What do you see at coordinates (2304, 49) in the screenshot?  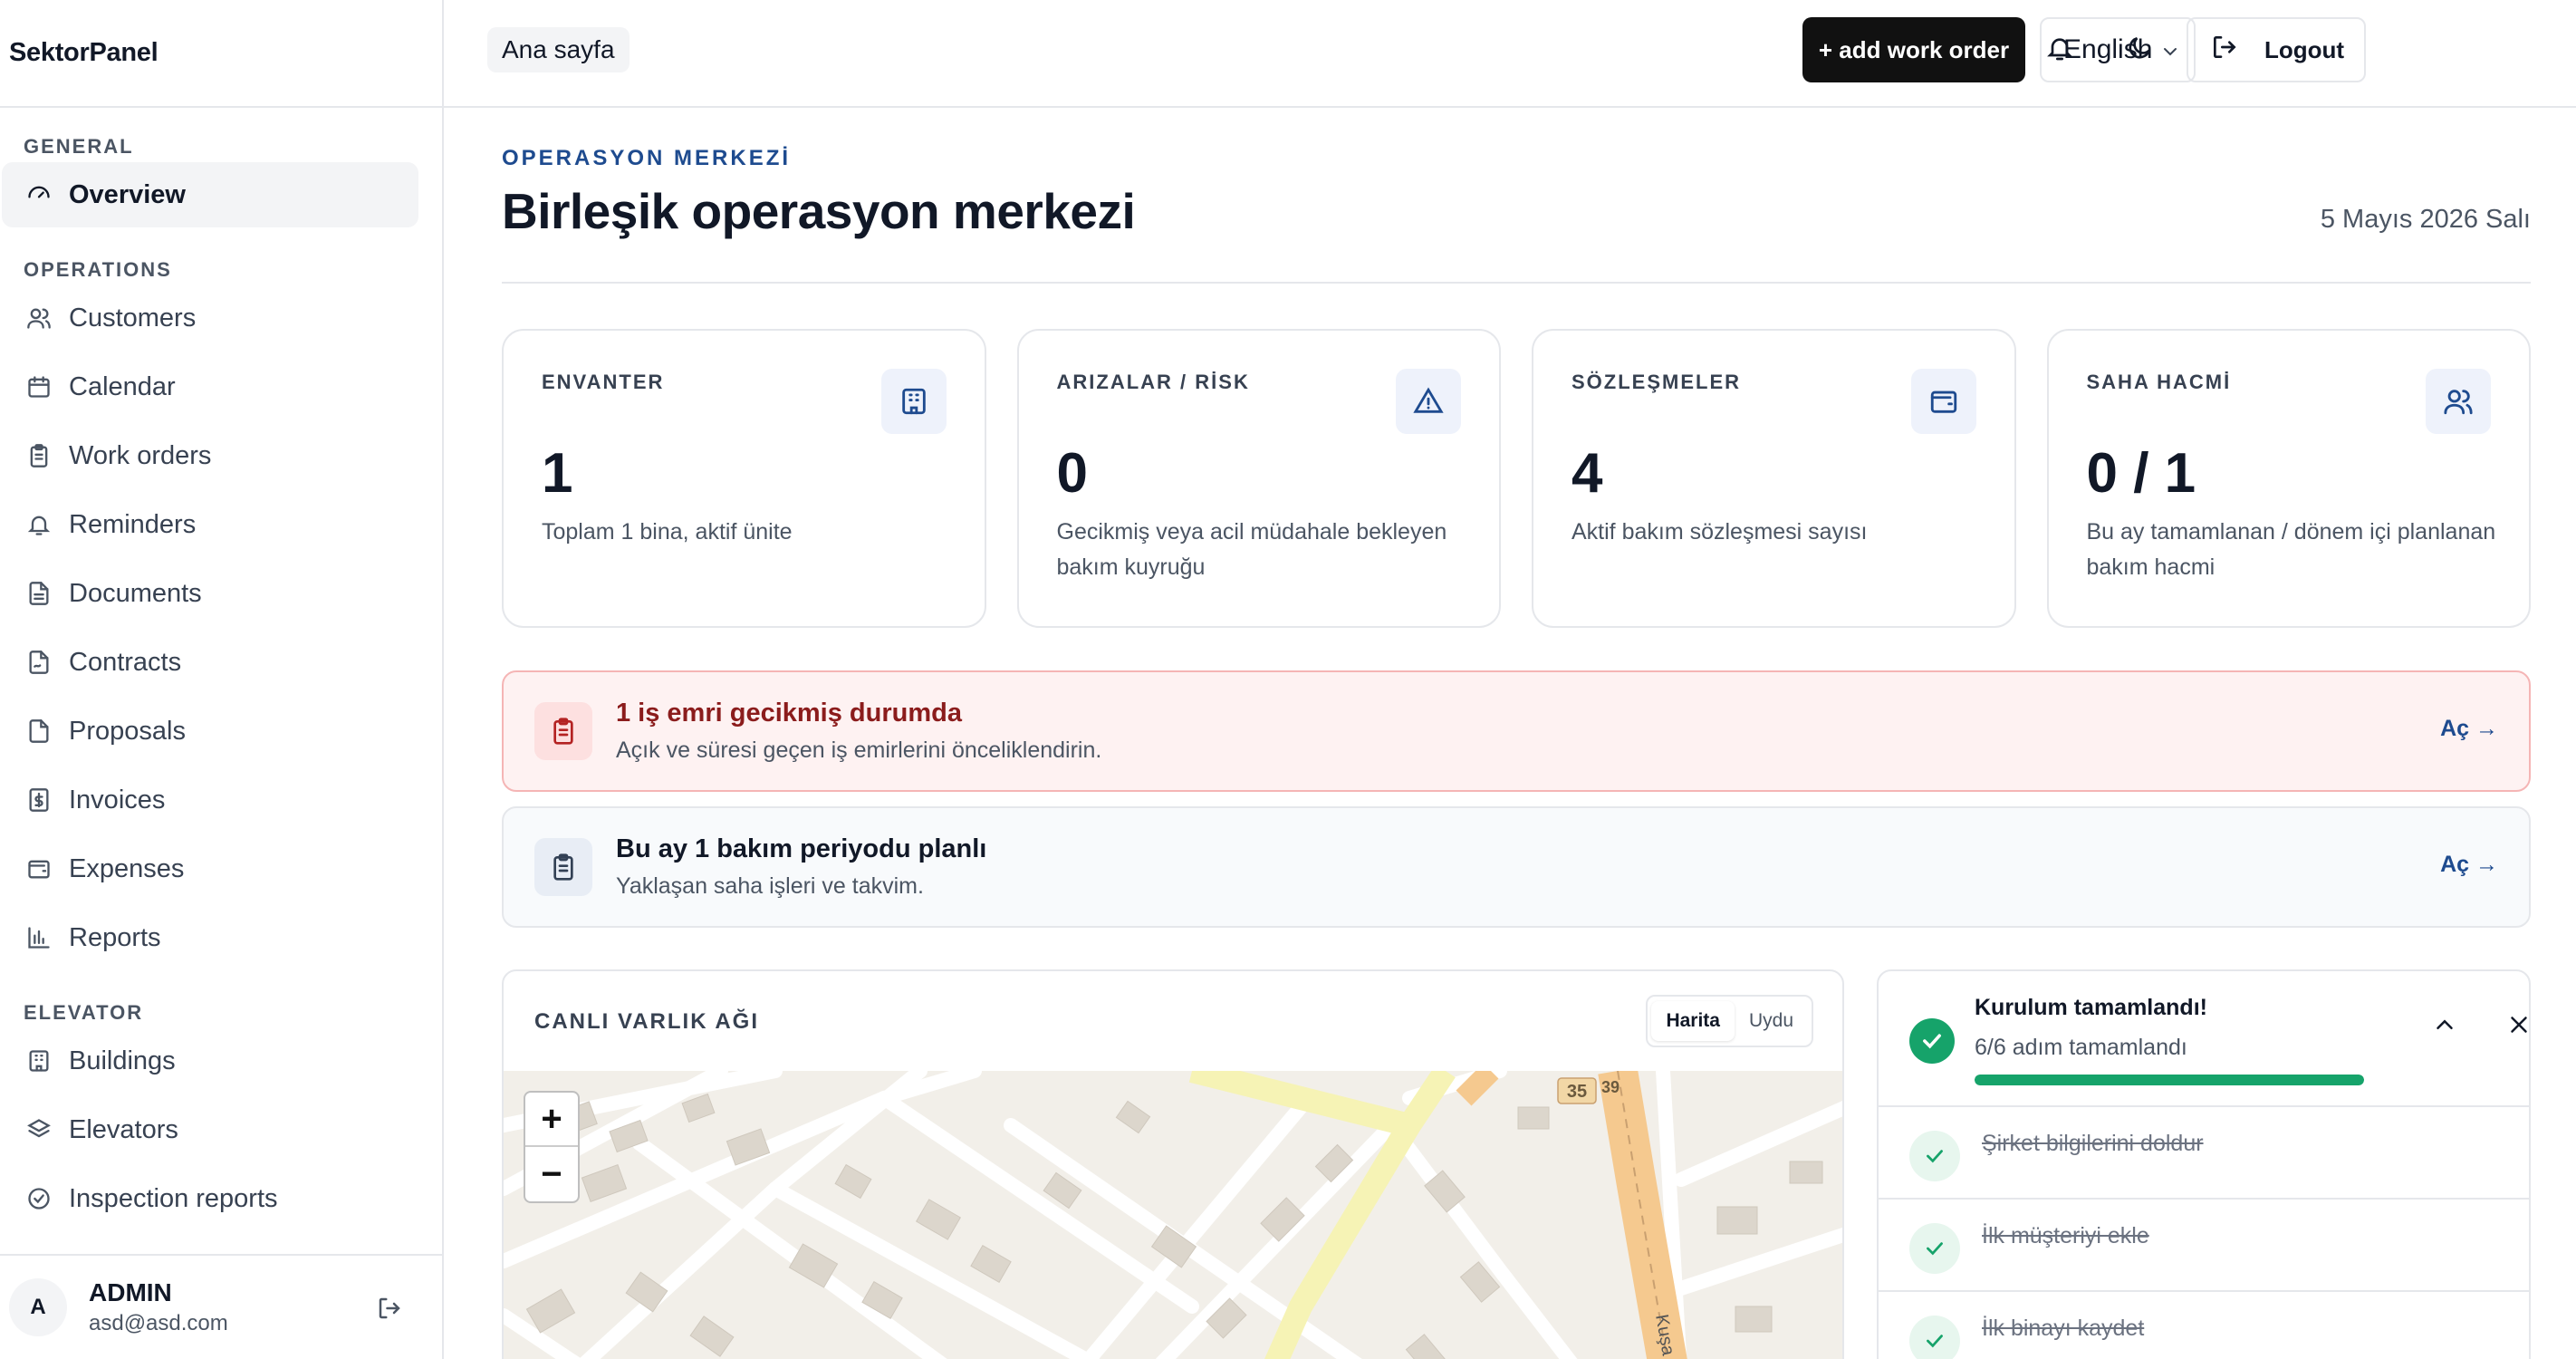 I see `logout-label: Logout` at bounding box center [2304, 49].